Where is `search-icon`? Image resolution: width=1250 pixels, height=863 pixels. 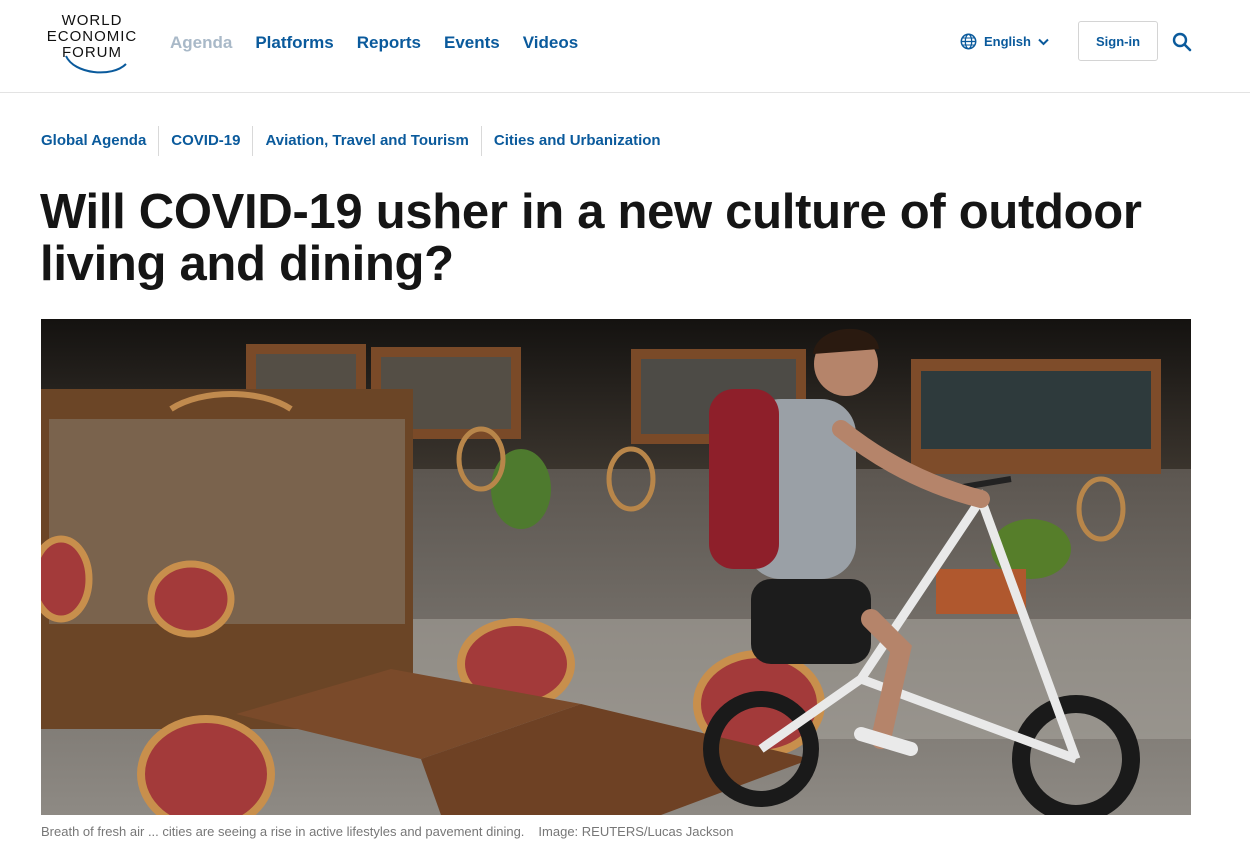 search-icon is located at coordinates (1182, 42).